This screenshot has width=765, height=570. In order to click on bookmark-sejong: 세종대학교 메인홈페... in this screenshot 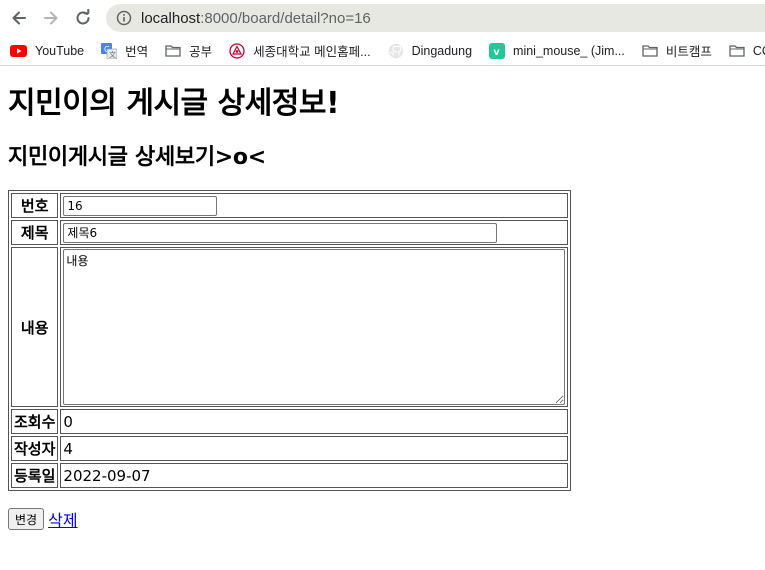, I will do `click(300, 50)`.